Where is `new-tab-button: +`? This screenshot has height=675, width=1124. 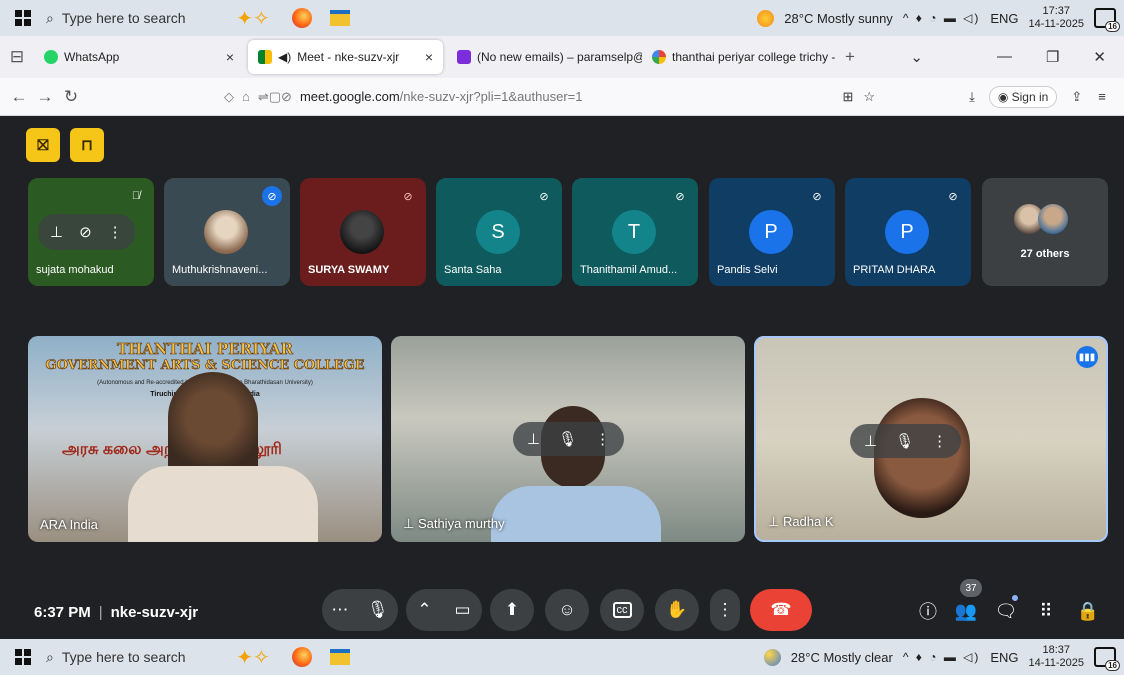 new-tab-button: + is located at coordinates (850, 57).